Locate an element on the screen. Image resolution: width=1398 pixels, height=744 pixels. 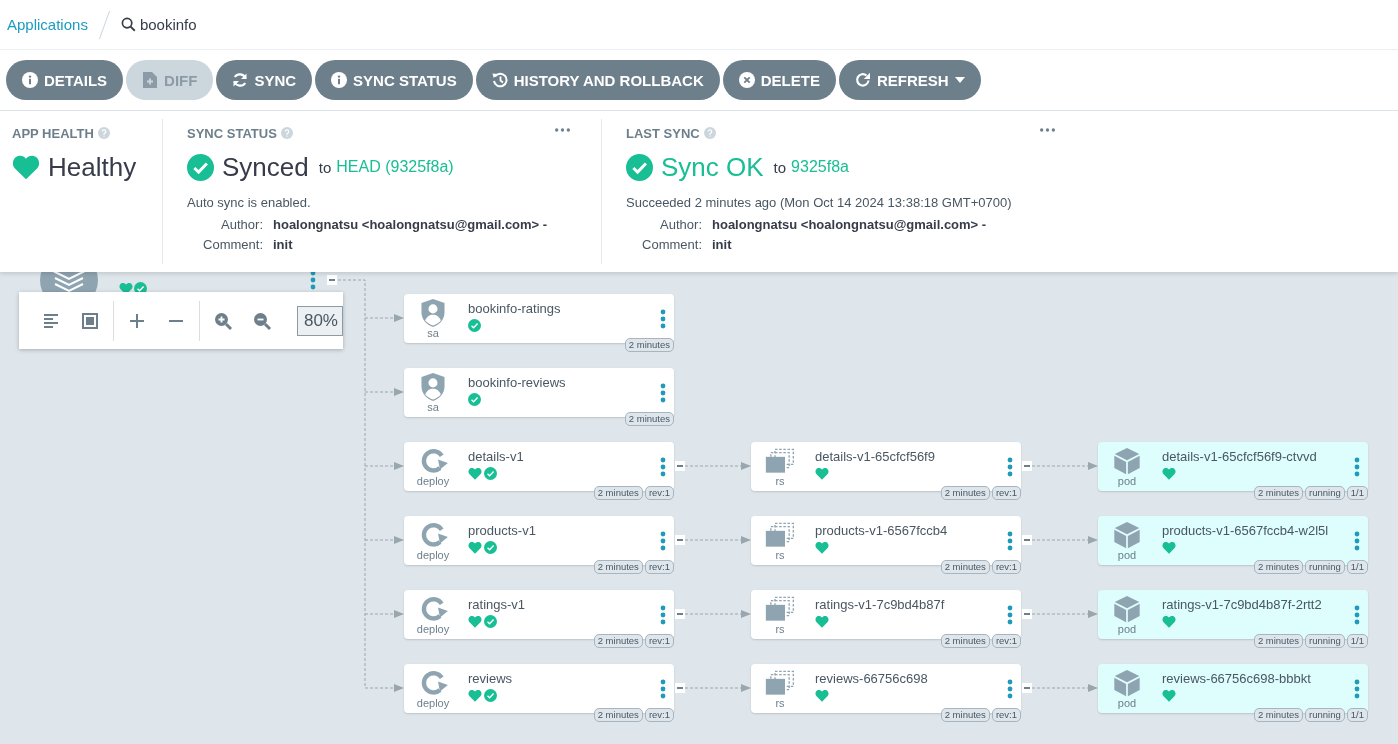
zoom-level-field: 80% is located at coordinates (319, 320).